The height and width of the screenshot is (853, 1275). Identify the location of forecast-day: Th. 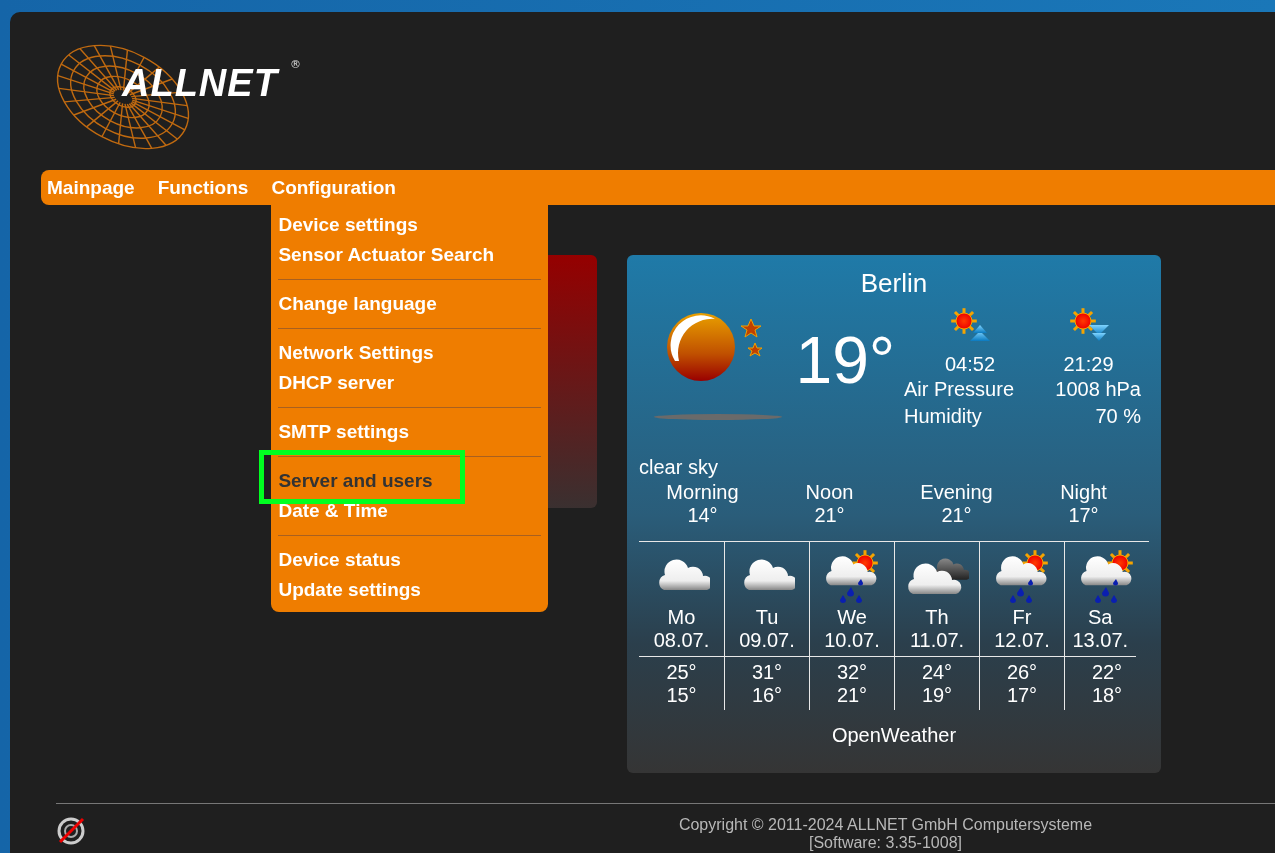
(937, 617).